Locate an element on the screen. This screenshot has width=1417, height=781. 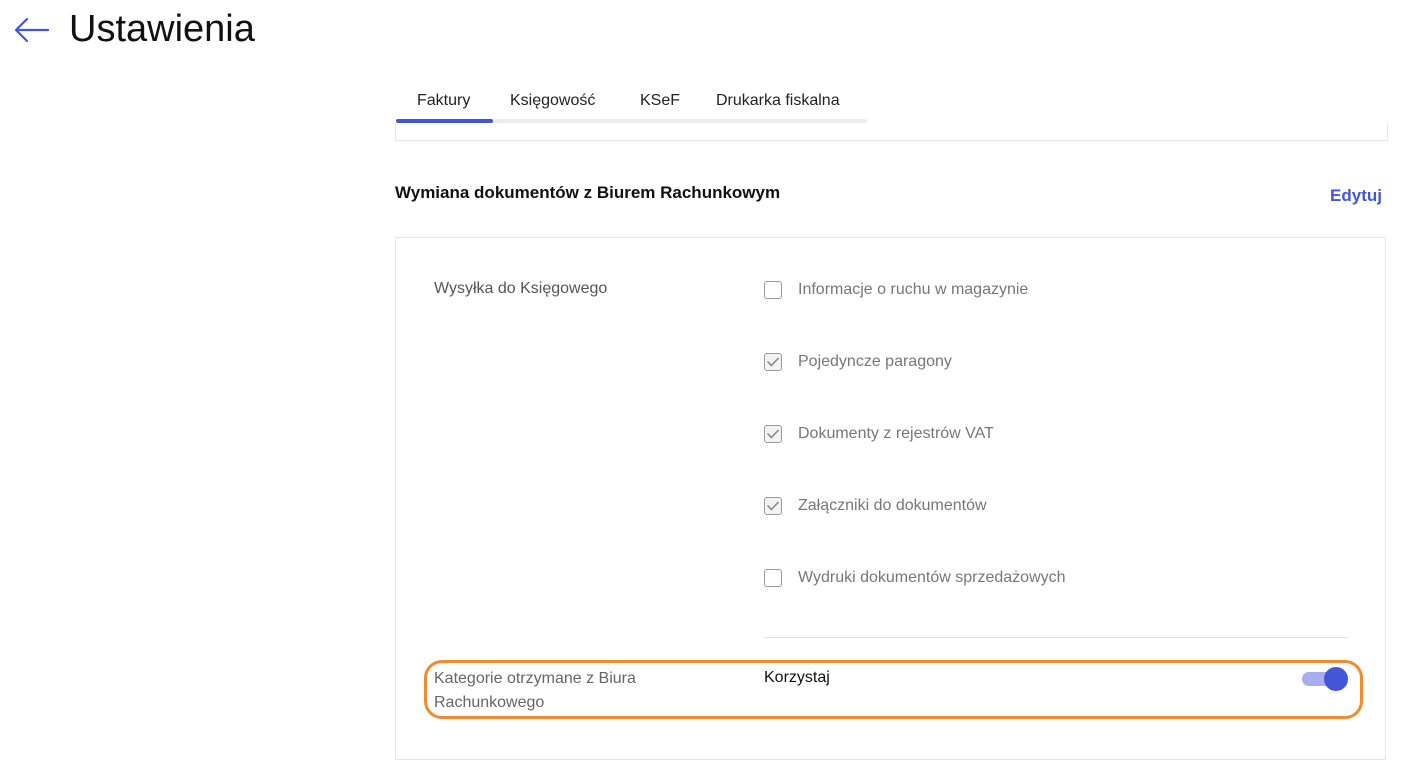
checkbox-row-vat-registers: Dokumenty z rejestrów VAT is located at coordinates (879, 434).